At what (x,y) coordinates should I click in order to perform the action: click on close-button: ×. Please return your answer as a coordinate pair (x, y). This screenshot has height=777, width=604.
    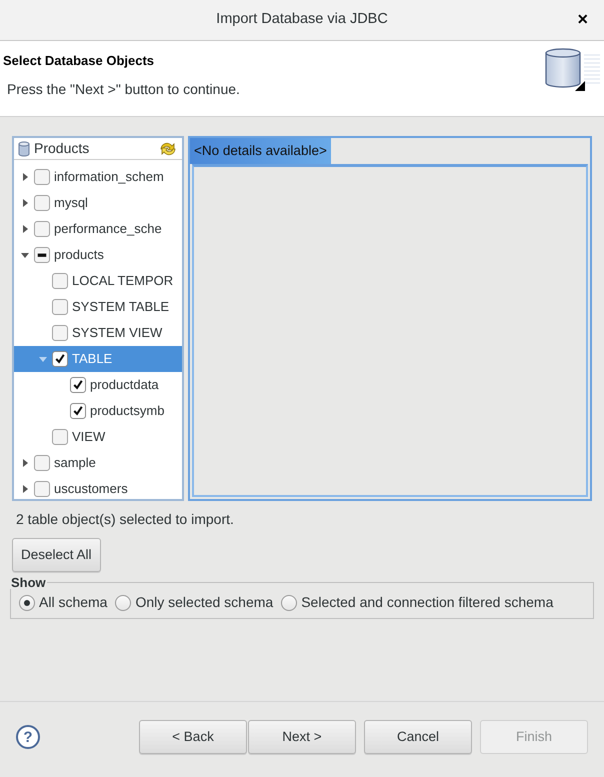
    Looking at the image, I should click on (582, 19).